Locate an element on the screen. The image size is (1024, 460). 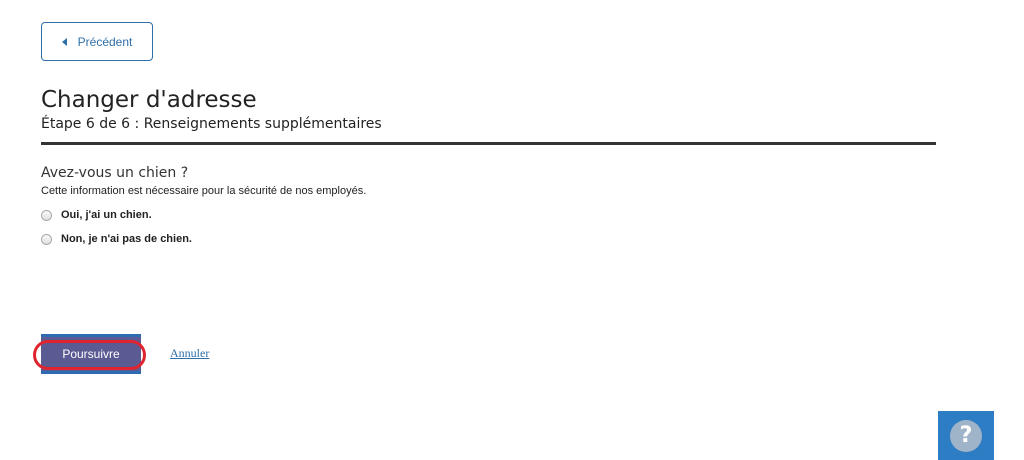
header-divider is located at coordinates (488, 143).